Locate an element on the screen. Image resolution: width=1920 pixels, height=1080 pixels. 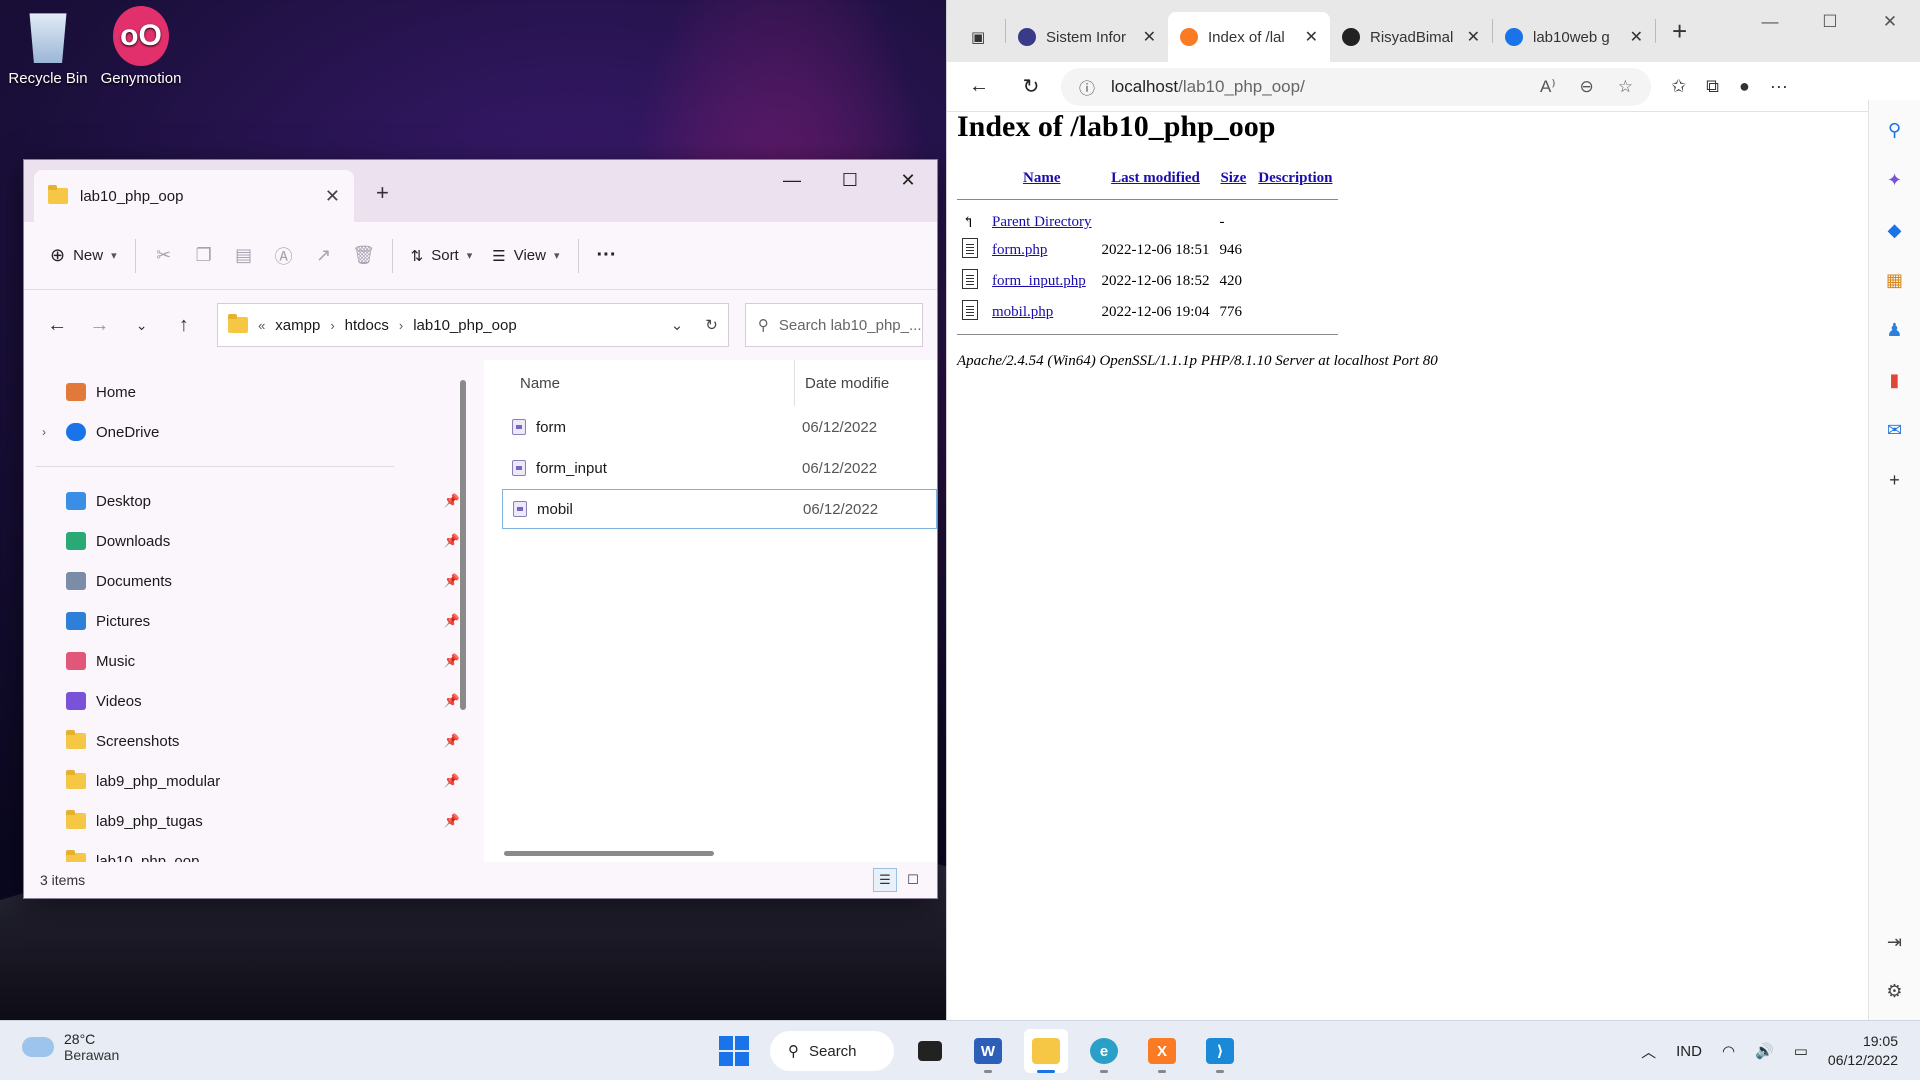
nav-item-home: Home is located at coordinates (254, 392).